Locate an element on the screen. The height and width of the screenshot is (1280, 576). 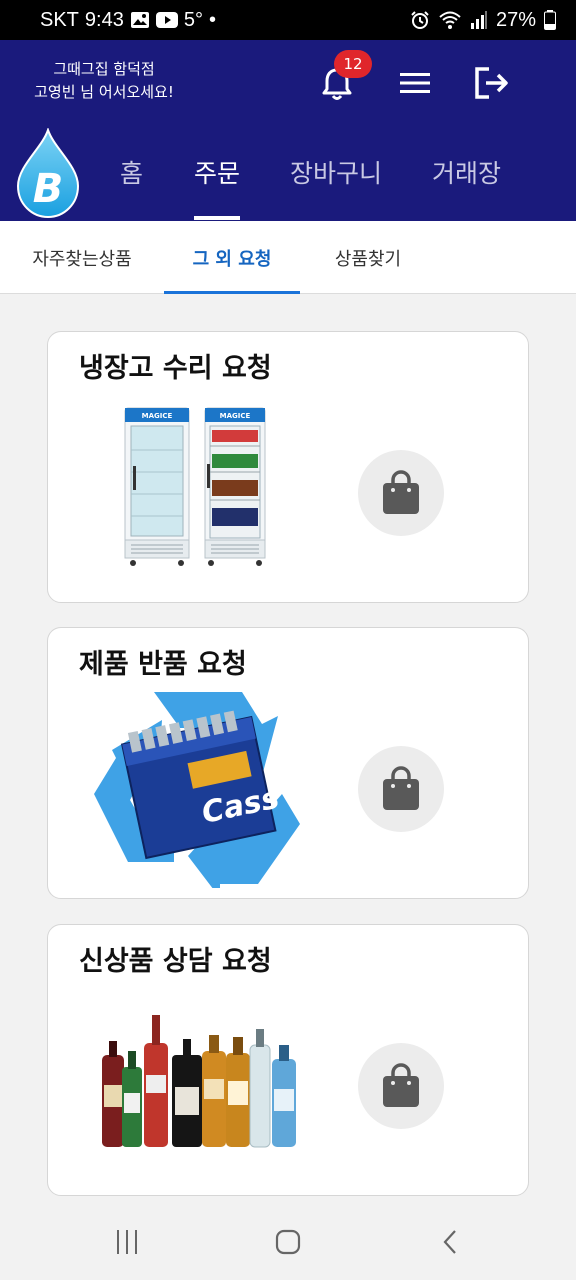
battery-icon is located at coordinates (550, 20).